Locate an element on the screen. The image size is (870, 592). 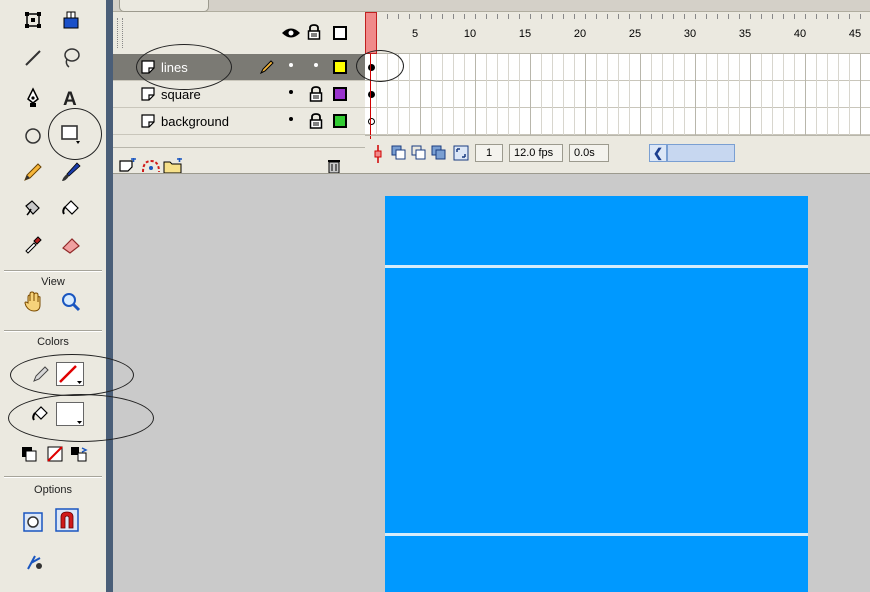
show-hide-all-eye-icon is located at coordinates (291, 34).